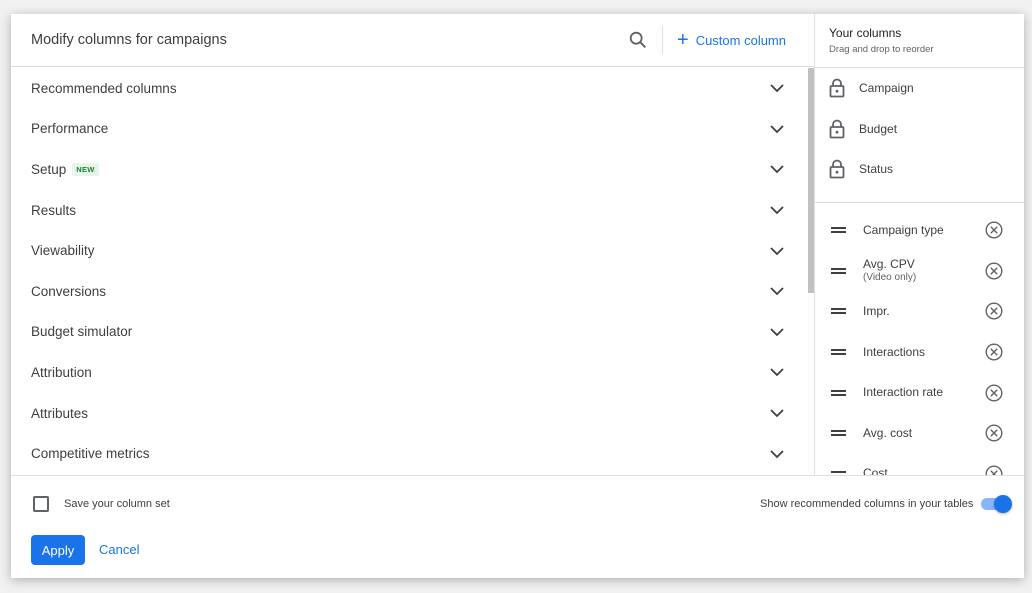 The image size is (1032, 593). I want to click on locked-columns: Campaign Budget Status, so click(919, 135).